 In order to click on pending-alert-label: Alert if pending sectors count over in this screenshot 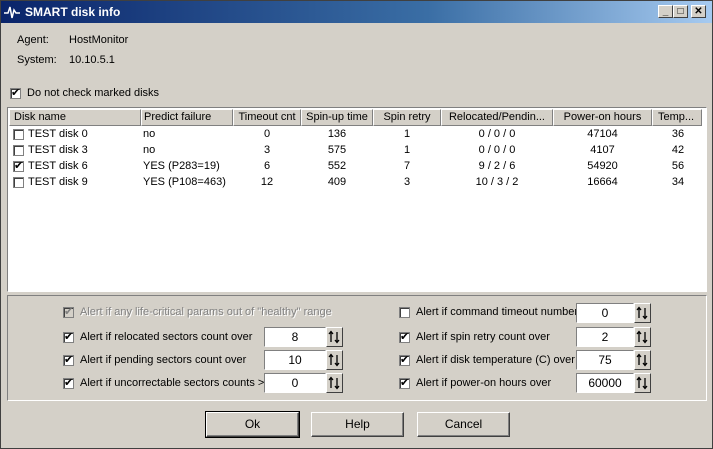, I will do `click(163, 360)`.